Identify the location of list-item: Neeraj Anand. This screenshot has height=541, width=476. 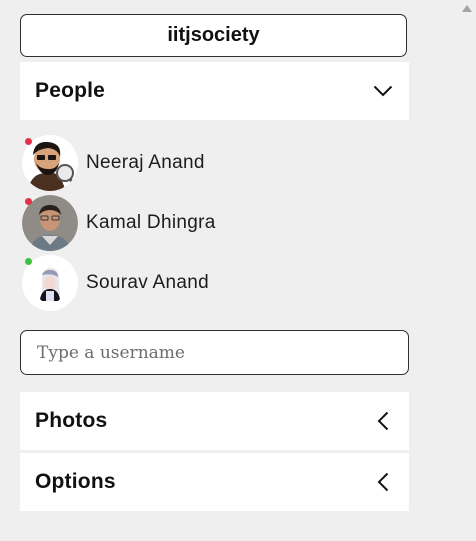
(214, 163).